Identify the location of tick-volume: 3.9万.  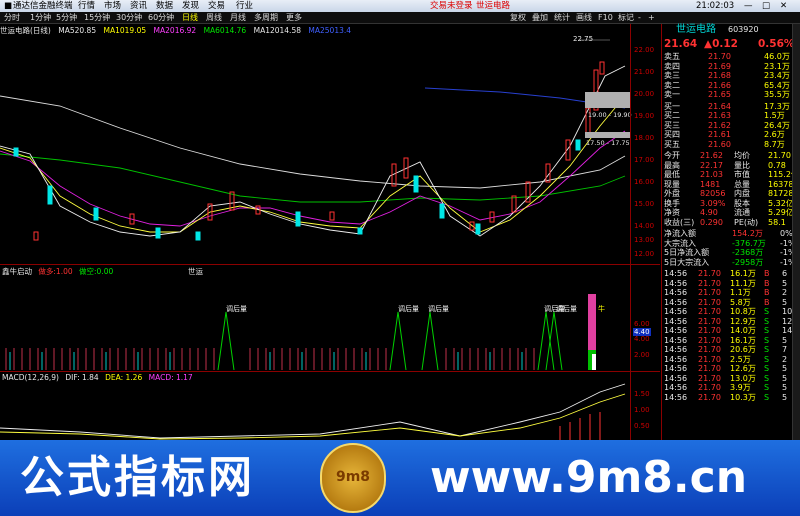
(740, 387).